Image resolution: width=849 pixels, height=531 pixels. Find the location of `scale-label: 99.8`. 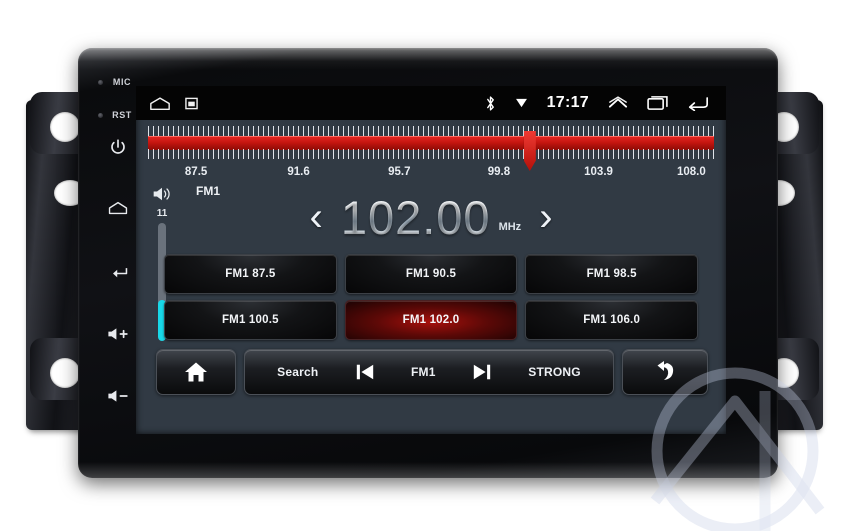

scale-label: 99.8 is located at coordinates (499, 172).